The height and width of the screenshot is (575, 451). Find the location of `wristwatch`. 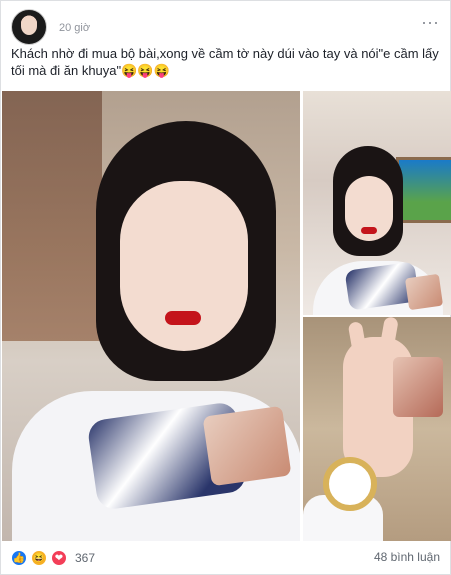

wristwatch is located at coordinates (350, 484).